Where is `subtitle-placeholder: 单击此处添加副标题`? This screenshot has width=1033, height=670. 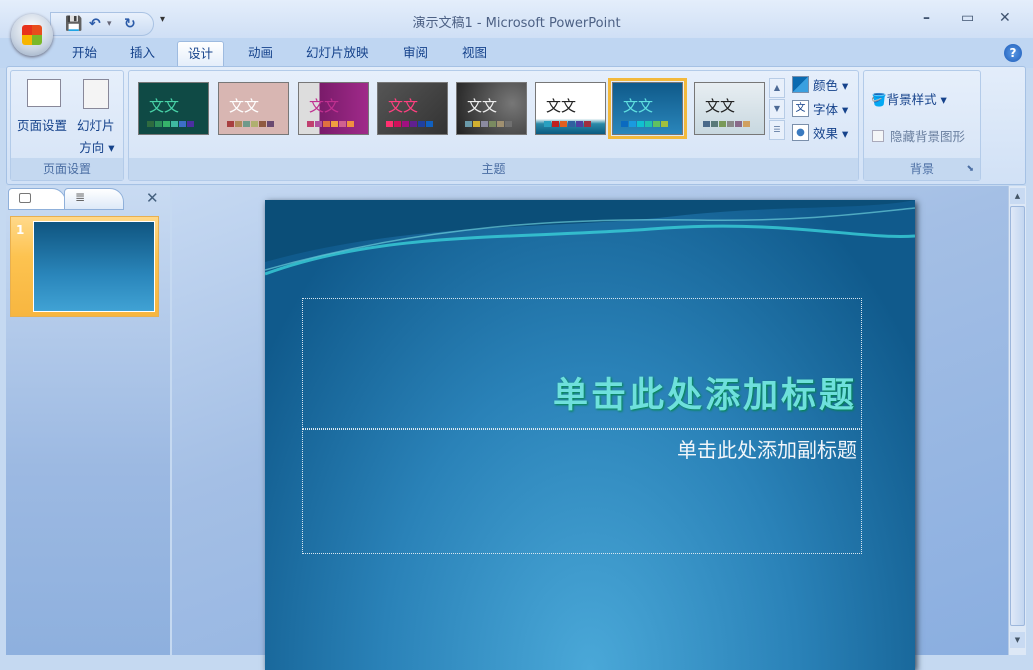 subtitle-placeholder: 单击此处添加副标题 is located at coordinates (582, 491).